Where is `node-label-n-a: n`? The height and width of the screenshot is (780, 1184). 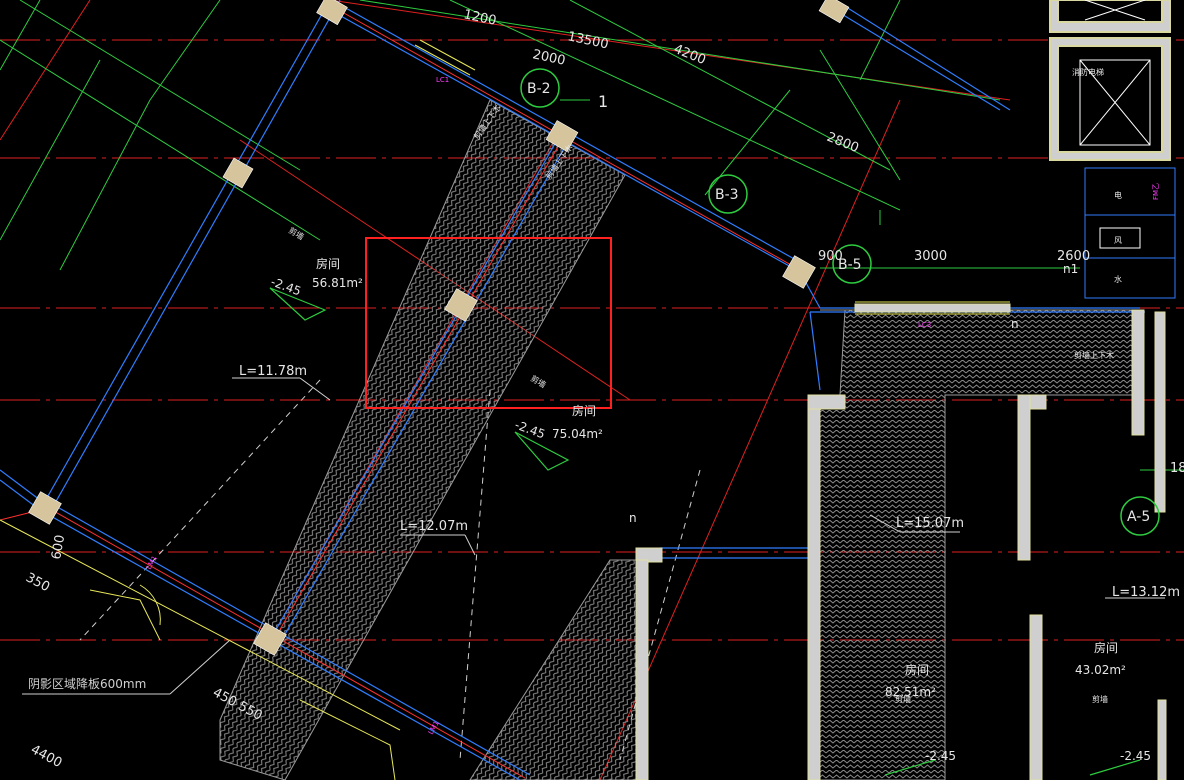 node-label-n-a: n is located at coordinates (633, 518).